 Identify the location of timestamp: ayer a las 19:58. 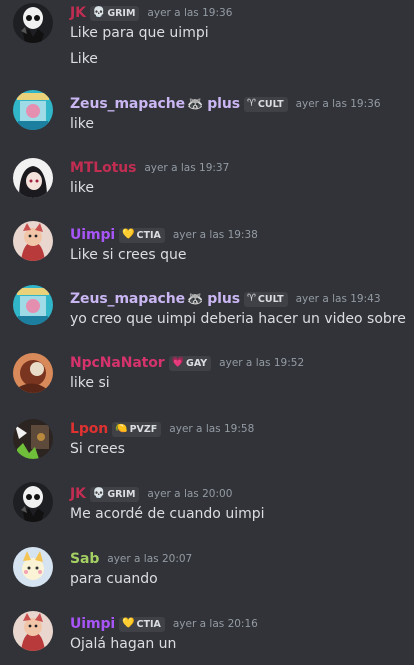
(211, 429).